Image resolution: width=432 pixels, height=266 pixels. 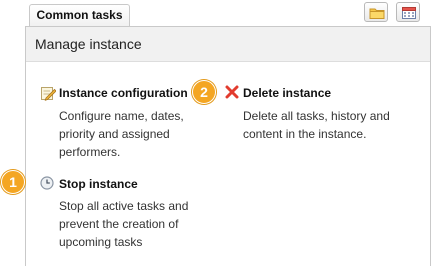 I want to click on stop-clock-icon, so click(x=47, y=183).